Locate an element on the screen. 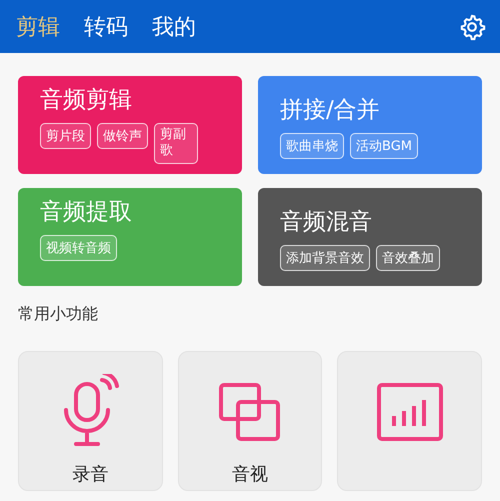  tool-tile: 音视 is located at coordinates (250, 421).